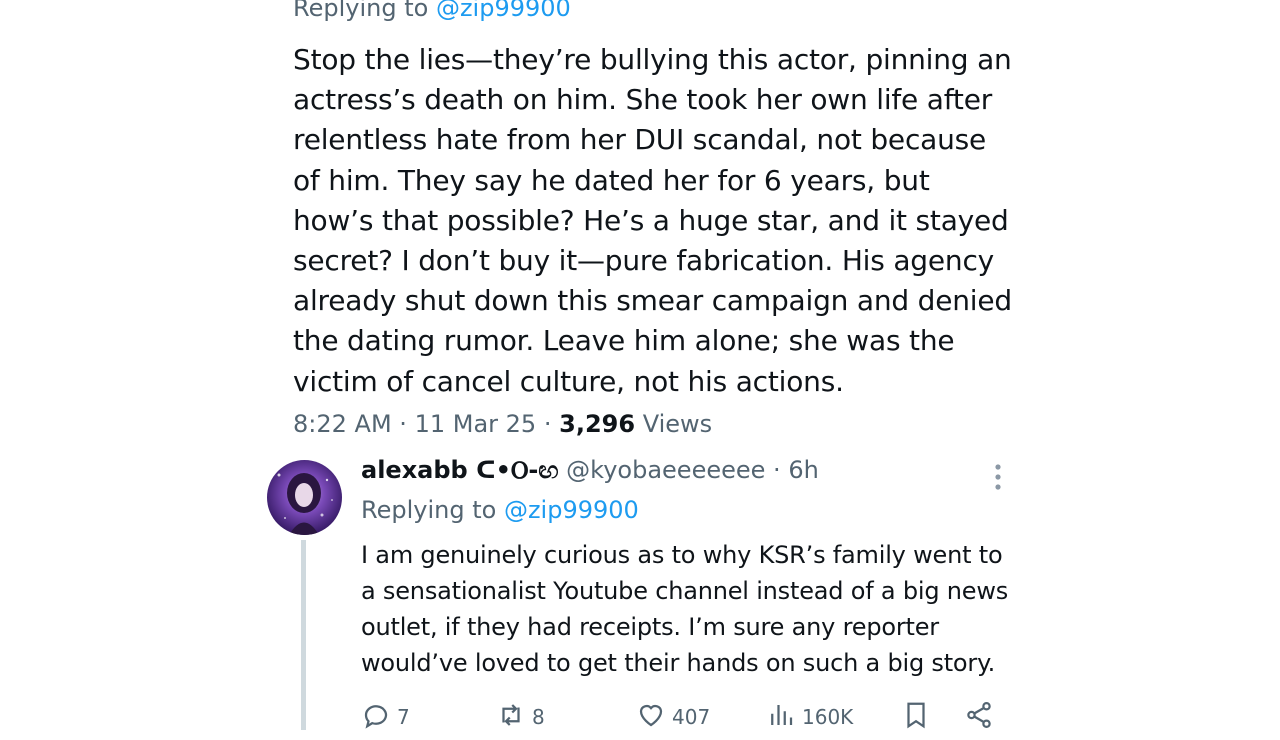 This screenshot has width=1280, height=740. What do you see at coordinates (305, 504) in the screenshot?
I see `avatar-image` at bounding box center [305, 504].